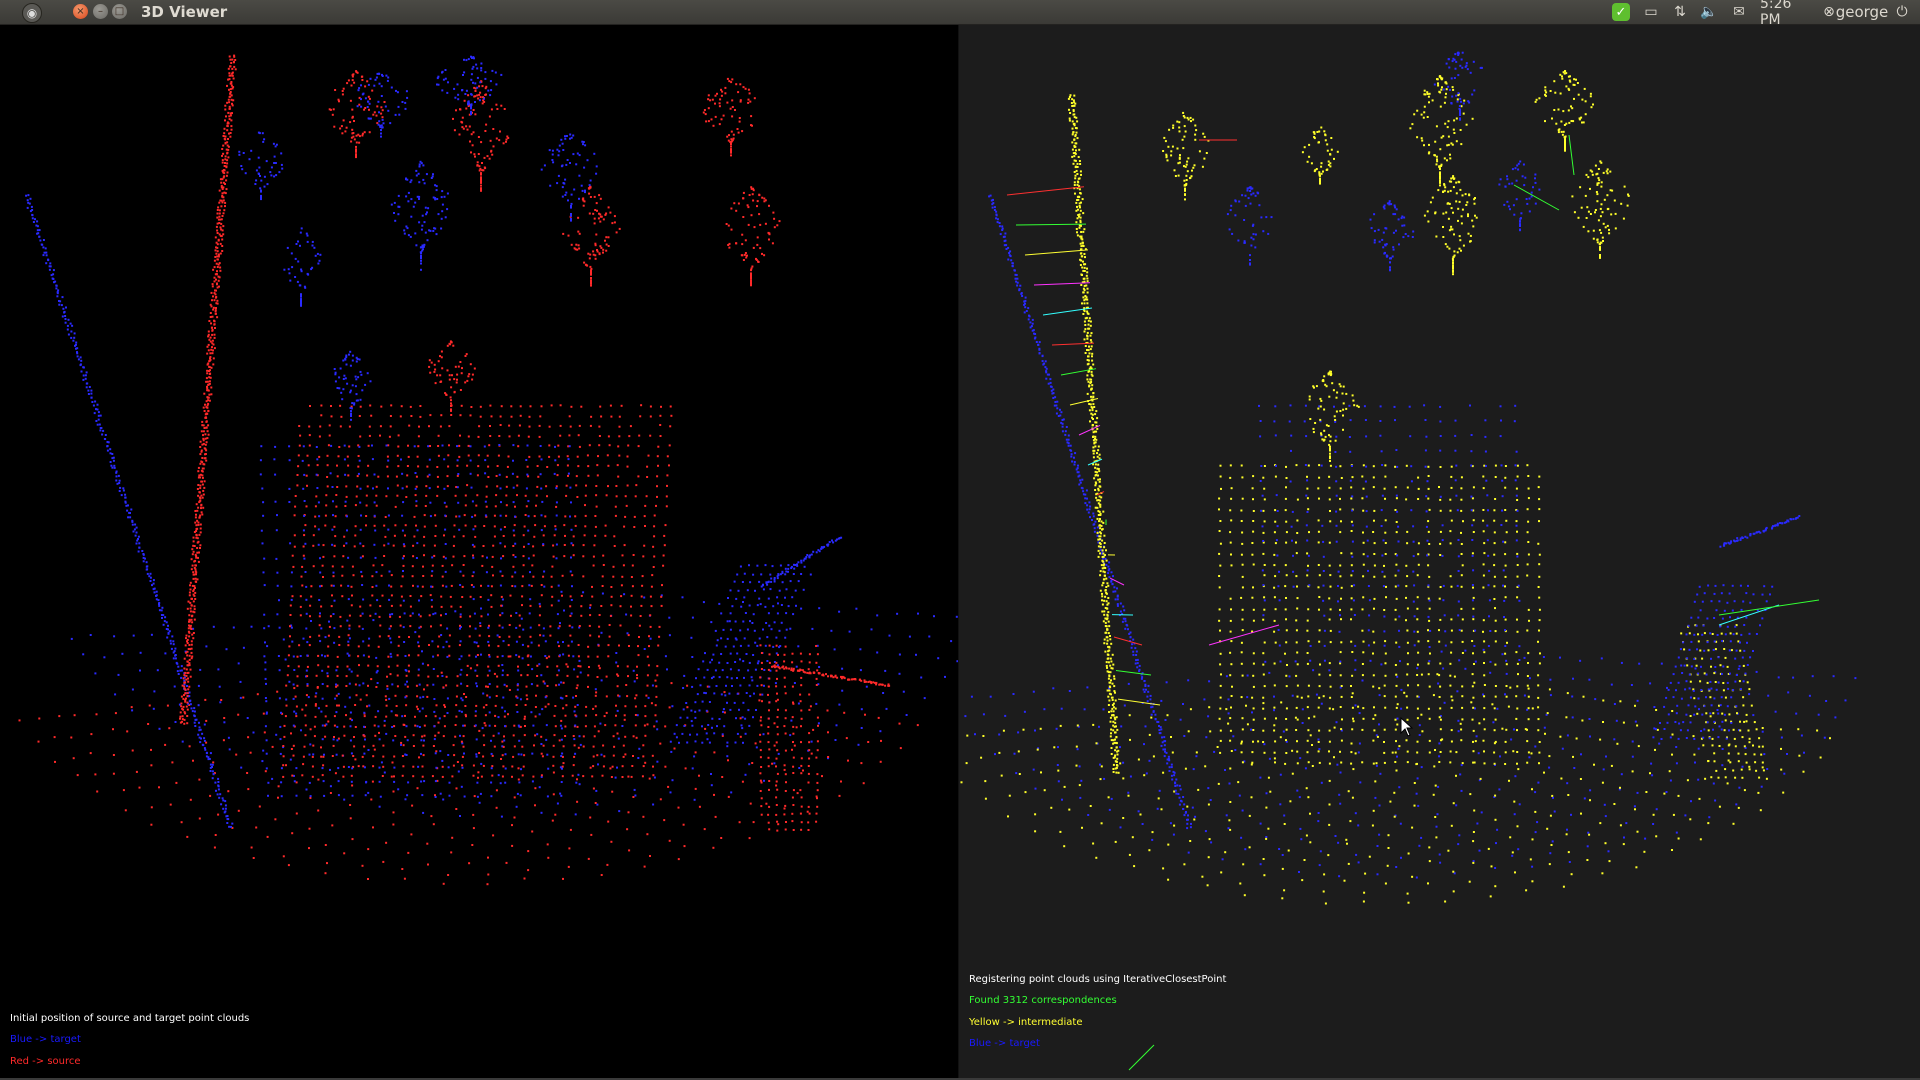 The image size is (1920, 1080). Describe the element at coordinates (1004, 1043) in the screenshot. I see `right-legend-blue: Blue -> target` at that location.